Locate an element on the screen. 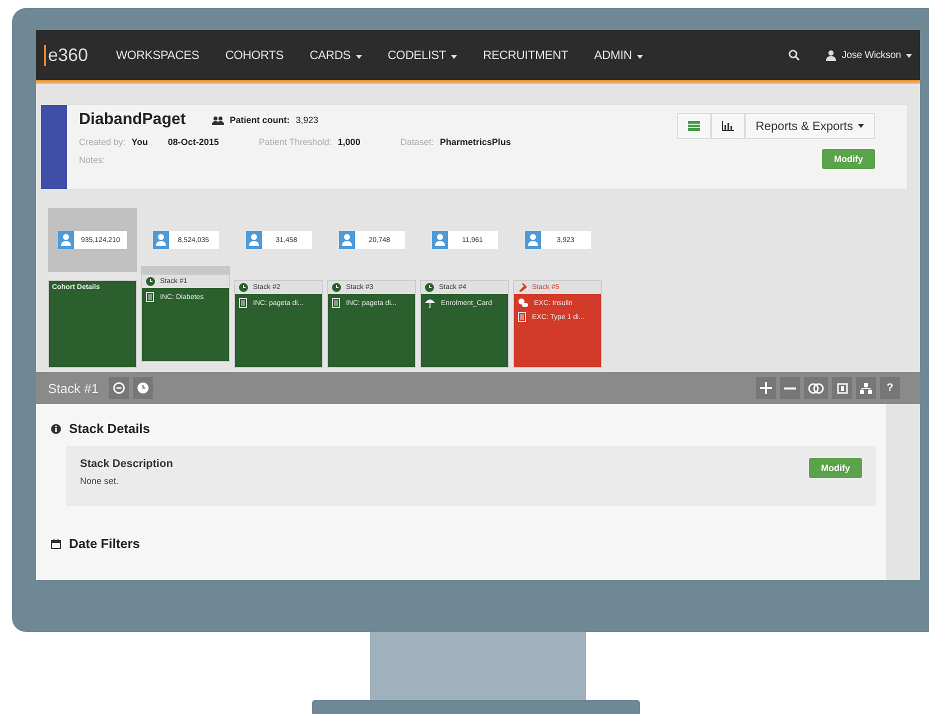 The height and width of the screenshot is (714, 929). nav-item: CARDS is located at coordinates (336, 55).